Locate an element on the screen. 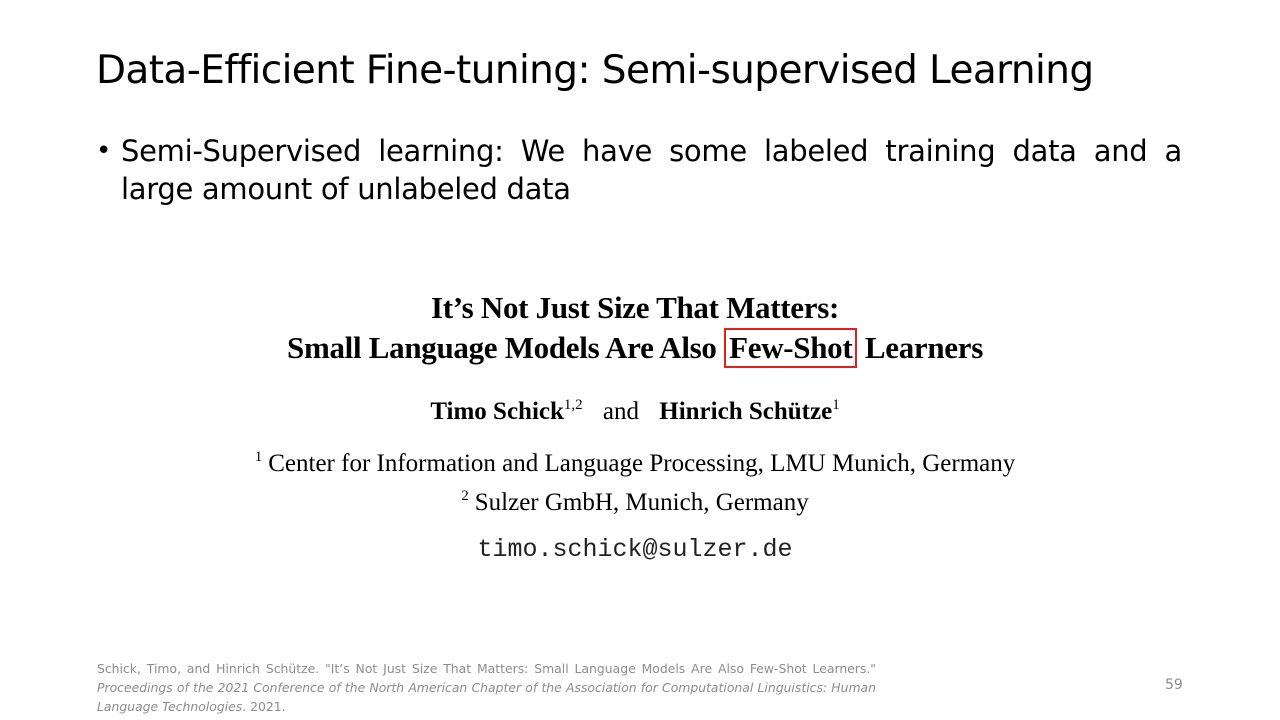 Image resolution: width=1280 pixels, height=720 pixels. paper-title-text: Learners is located at coordinates (923, 347).